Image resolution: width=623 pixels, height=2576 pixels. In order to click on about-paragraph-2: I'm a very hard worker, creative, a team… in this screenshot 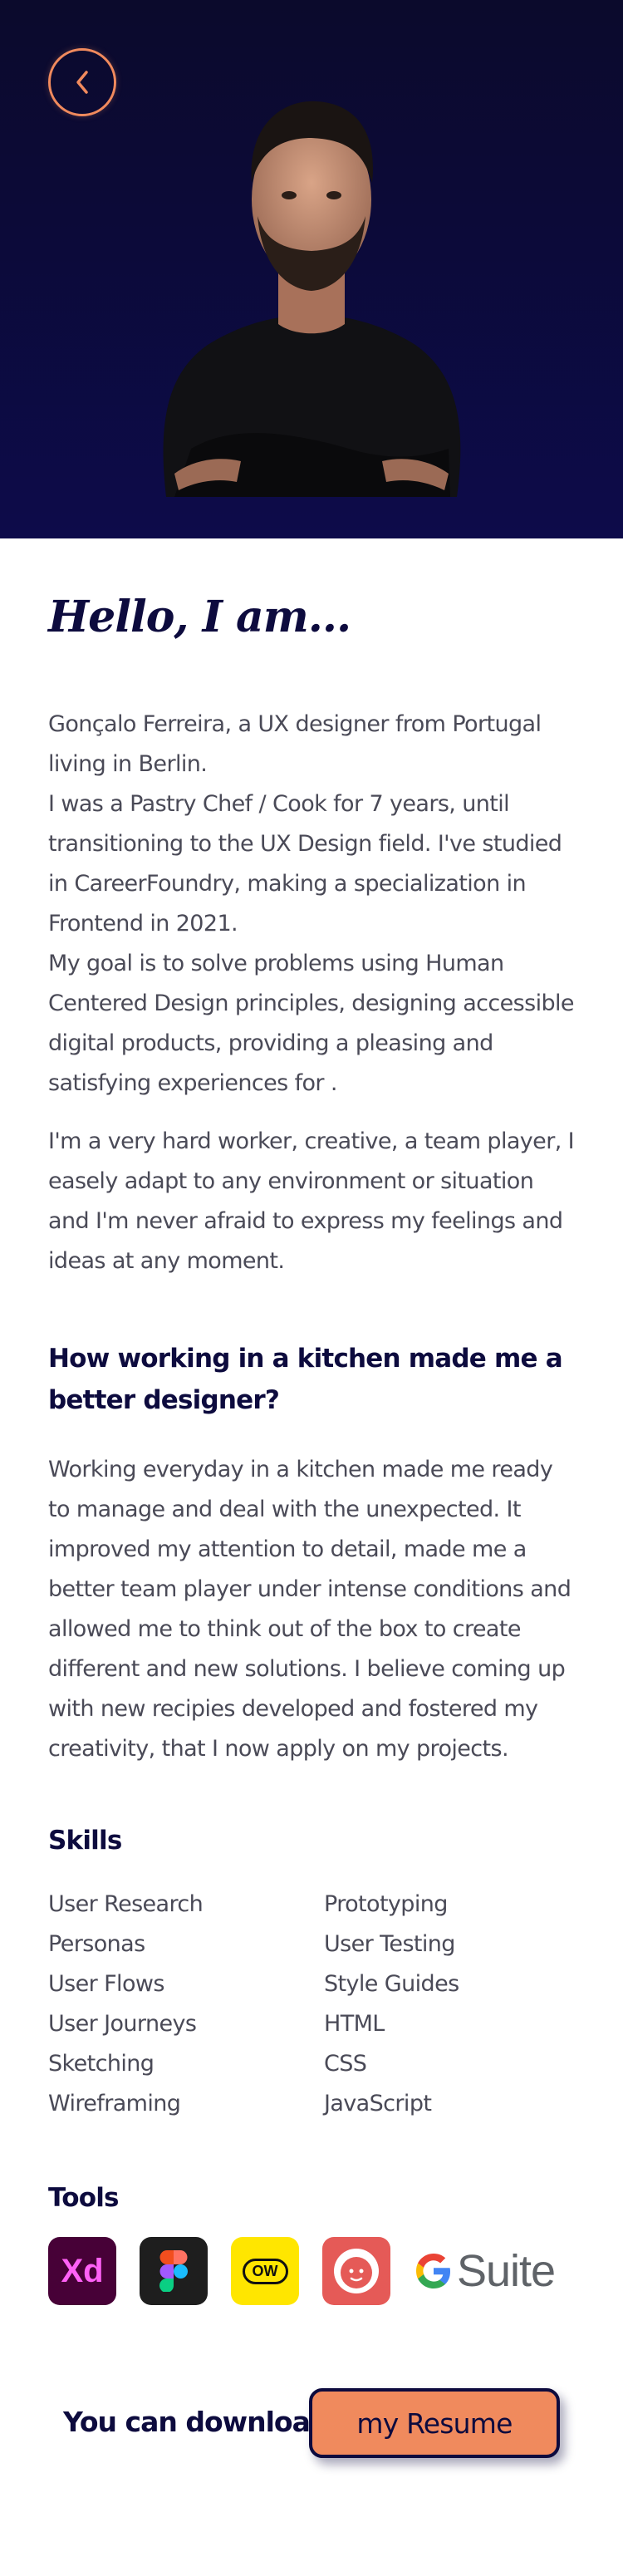, I will do `click(311, 1201)`.